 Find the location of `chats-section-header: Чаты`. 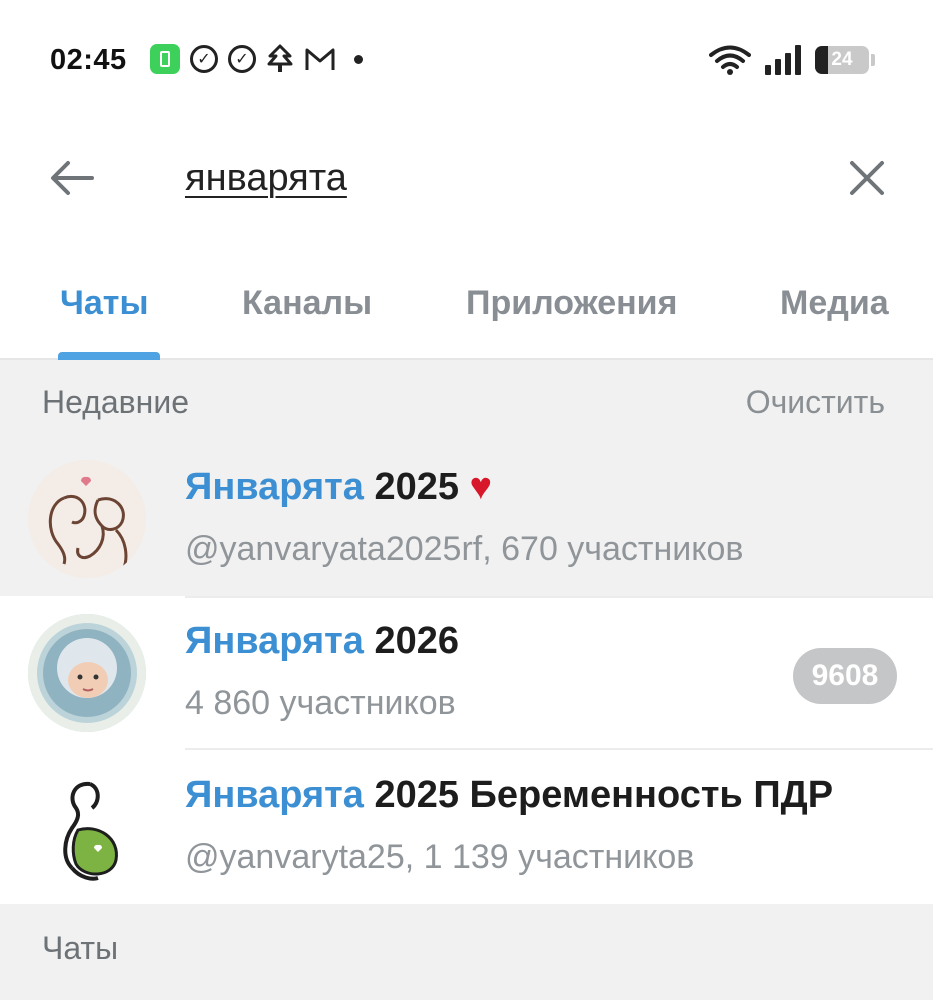

chats-section-header: Чаты is located at coordinates (466, 952).